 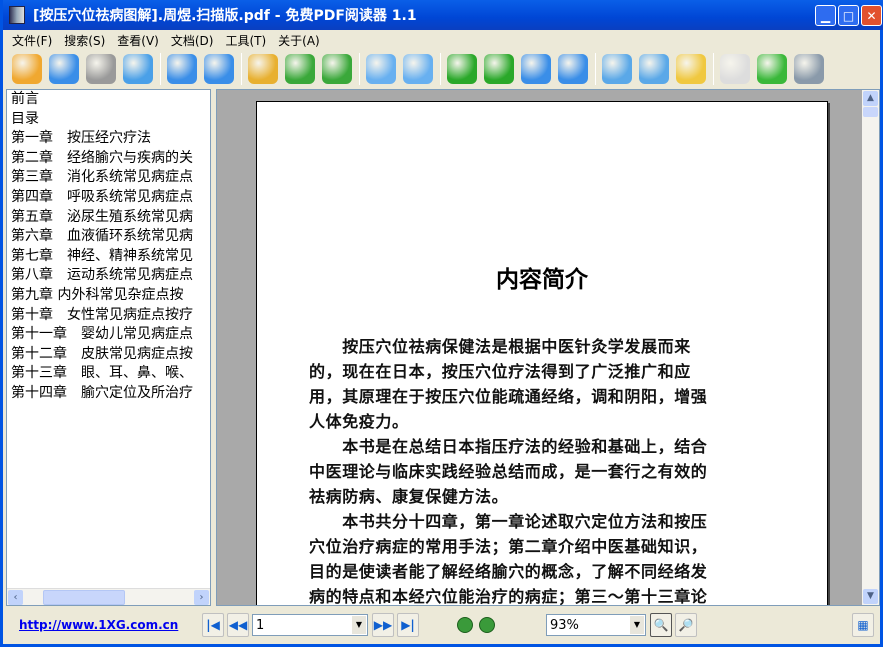 What do you see at coordinates (691, 69) in the screenshot?
I see `scroll-icon` at bounding box center [691, 69].